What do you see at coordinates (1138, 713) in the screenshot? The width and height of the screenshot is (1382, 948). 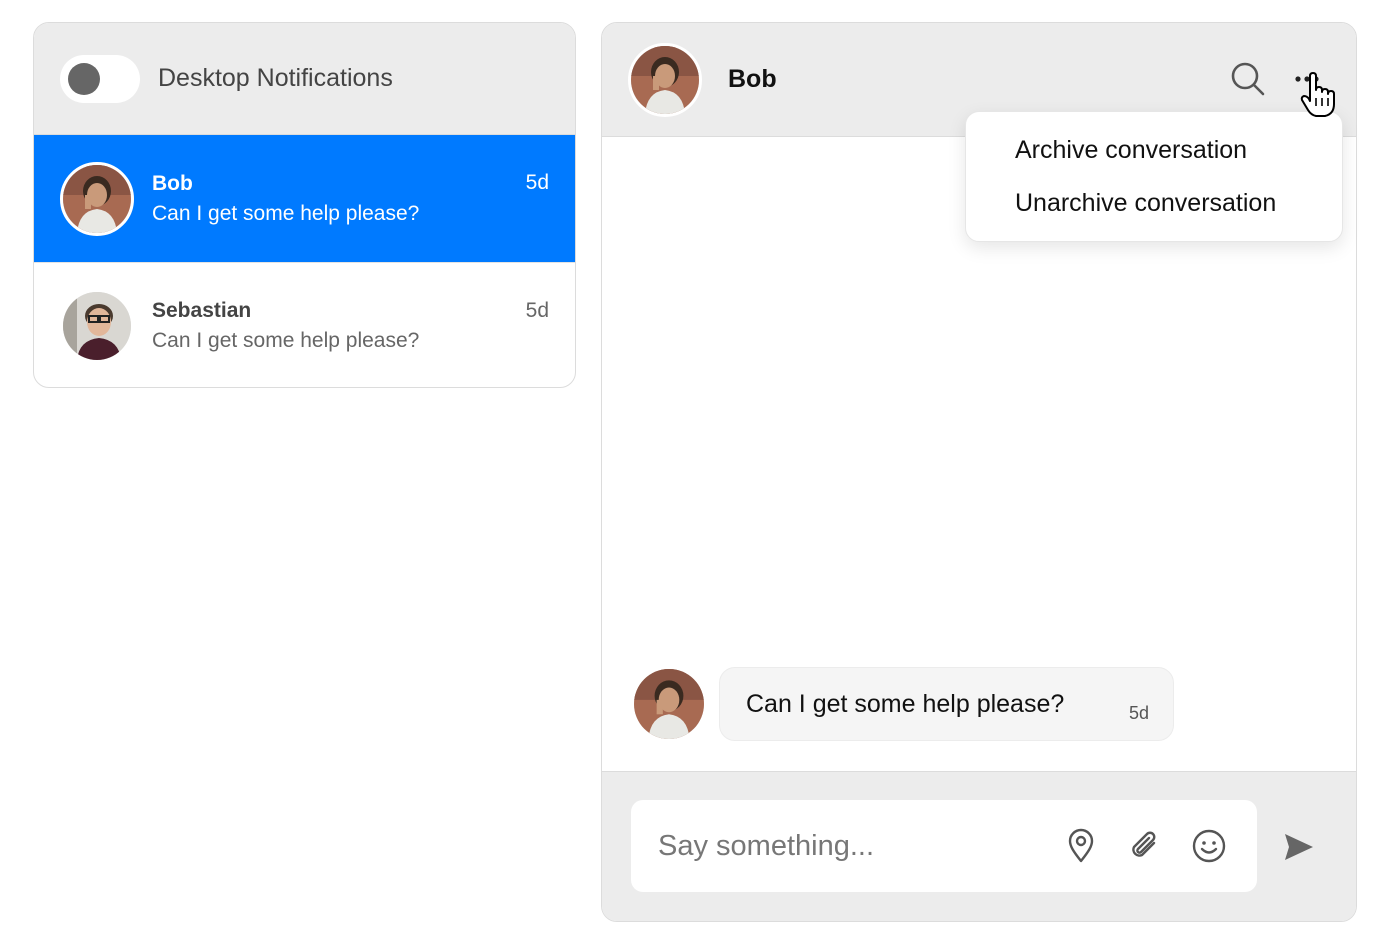 I see `message-time: 5d` at bounding box center [1138, 713].